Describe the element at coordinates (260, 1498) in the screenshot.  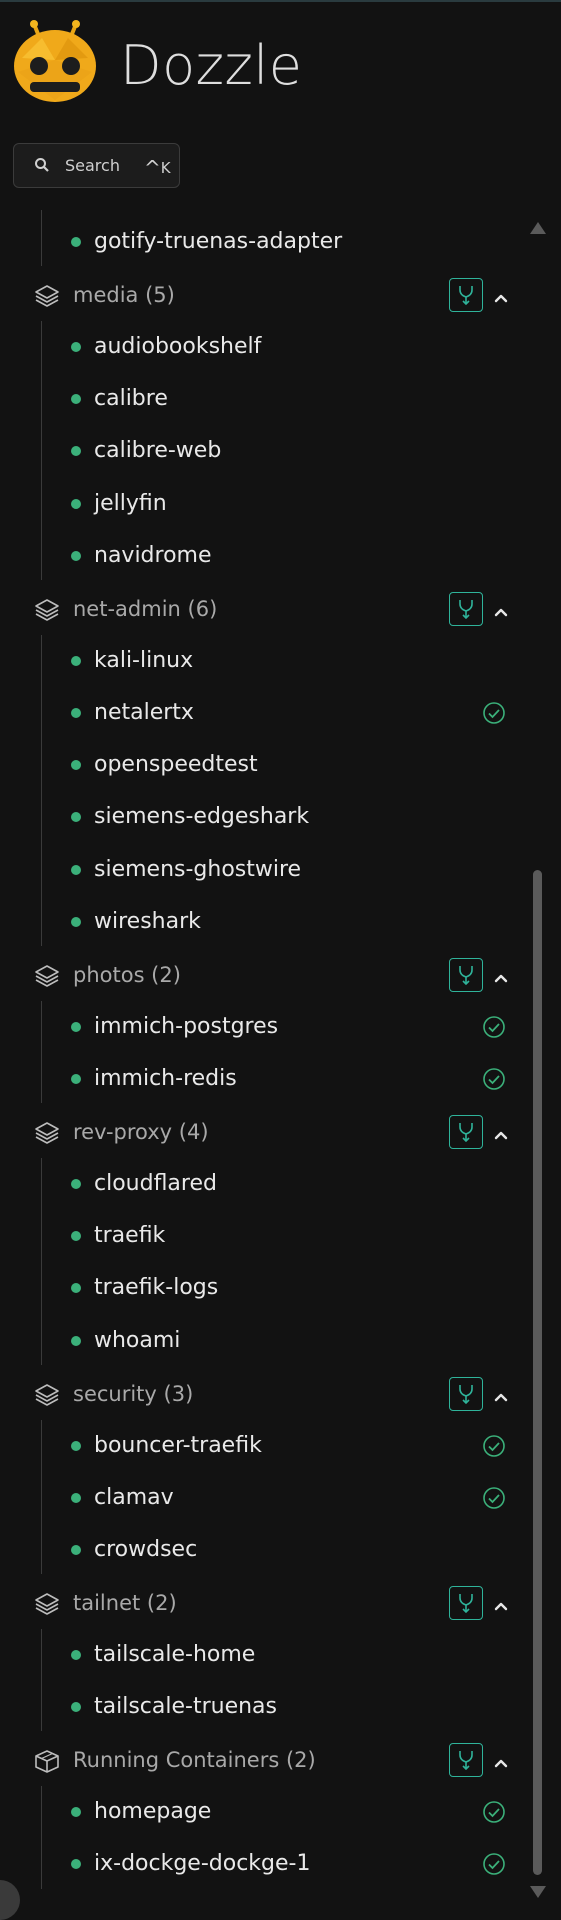
I see `container-item: clamav` at that location.